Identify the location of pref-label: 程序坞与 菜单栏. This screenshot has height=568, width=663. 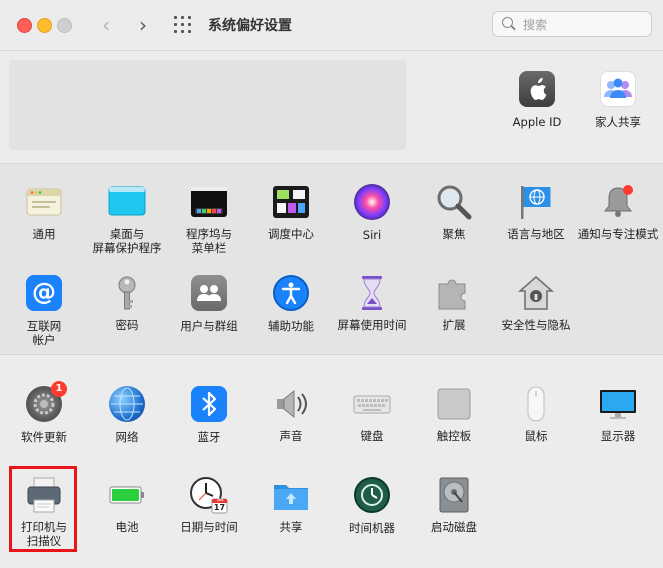
(209, 241).